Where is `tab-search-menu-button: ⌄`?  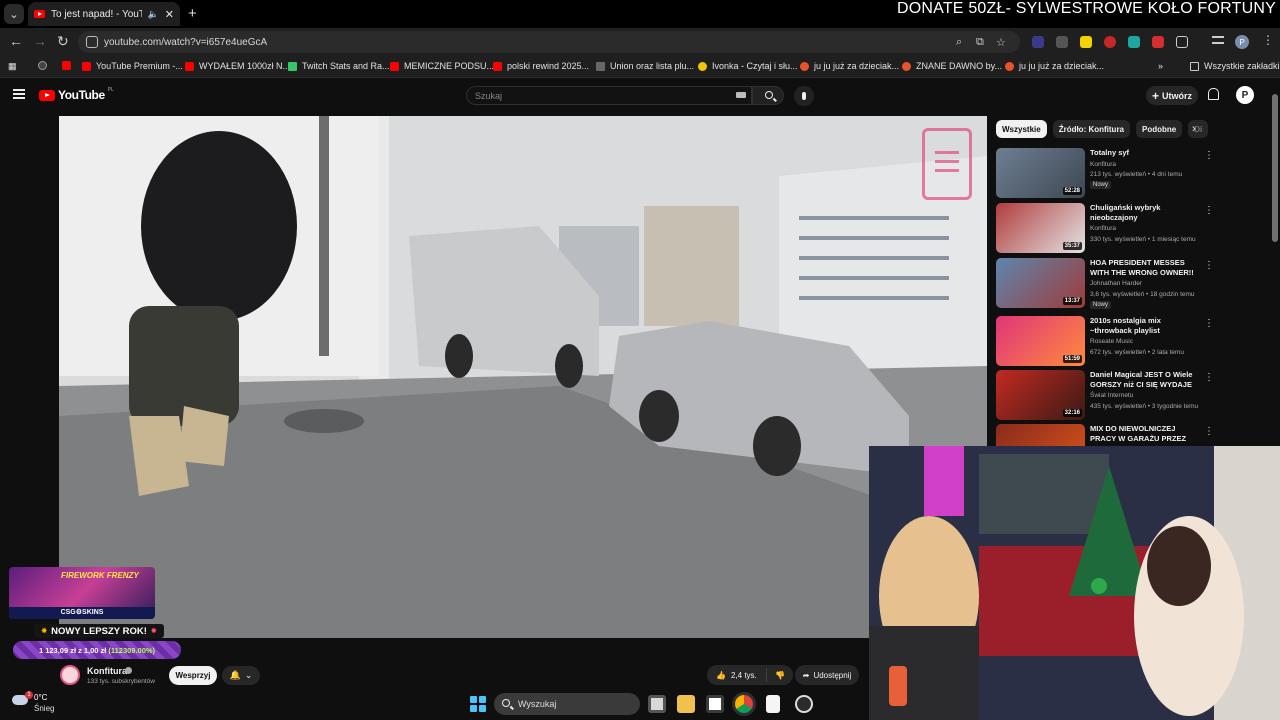 tab-search-menu-button: ⌄ is located at coordinates (14, 14).